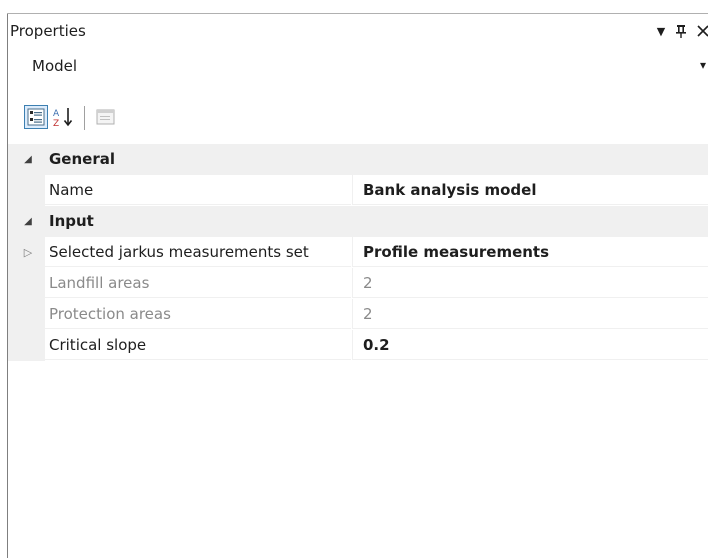 This screenshot has height=558, width=708. What do you see at coordinates (198, 345) in the screenshot?
I see `property-name: Critical slope` at bounding box center [198, 345].